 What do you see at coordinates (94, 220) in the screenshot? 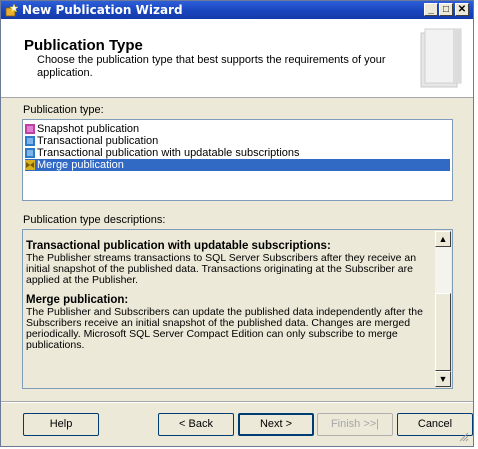
I see `descriptions-label: Publication type descriptions:` at bounding box center [94, 220].